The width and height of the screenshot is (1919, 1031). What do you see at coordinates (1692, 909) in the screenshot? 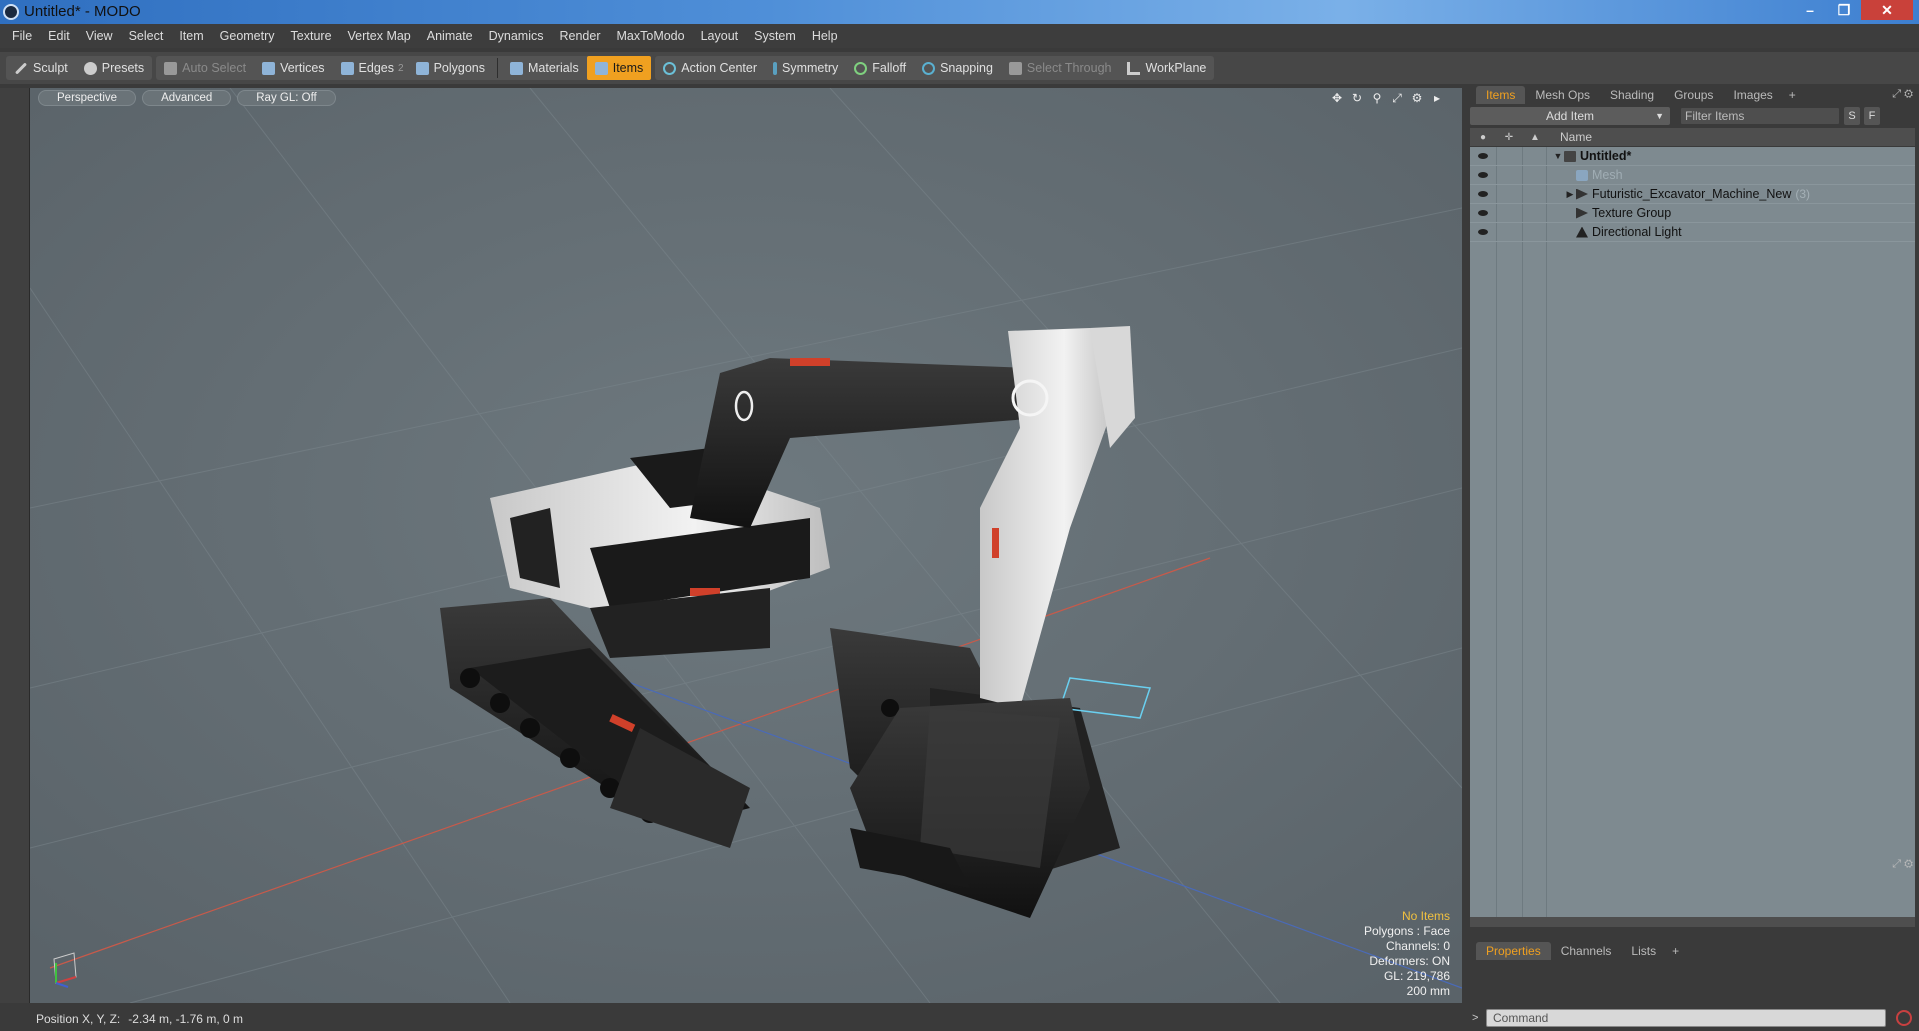
I see `properties-panel-tabs: Properties Channels Lists + ⤢ ⚙` at bounding box center [1692, 909].